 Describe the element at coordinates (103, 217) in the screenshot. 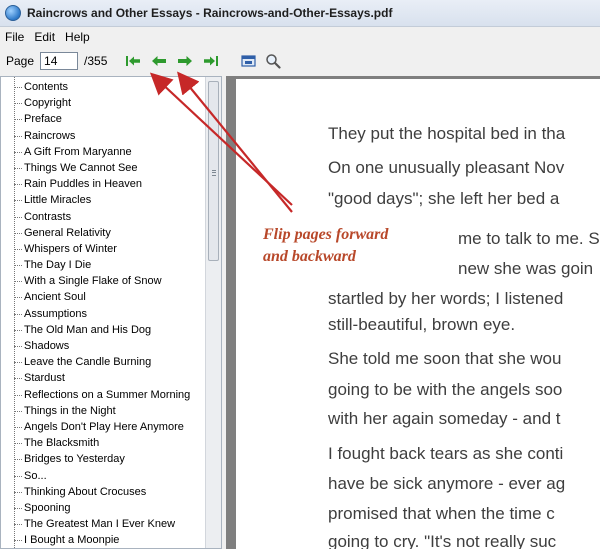

I see `toc-item: Contrasts` at that location.